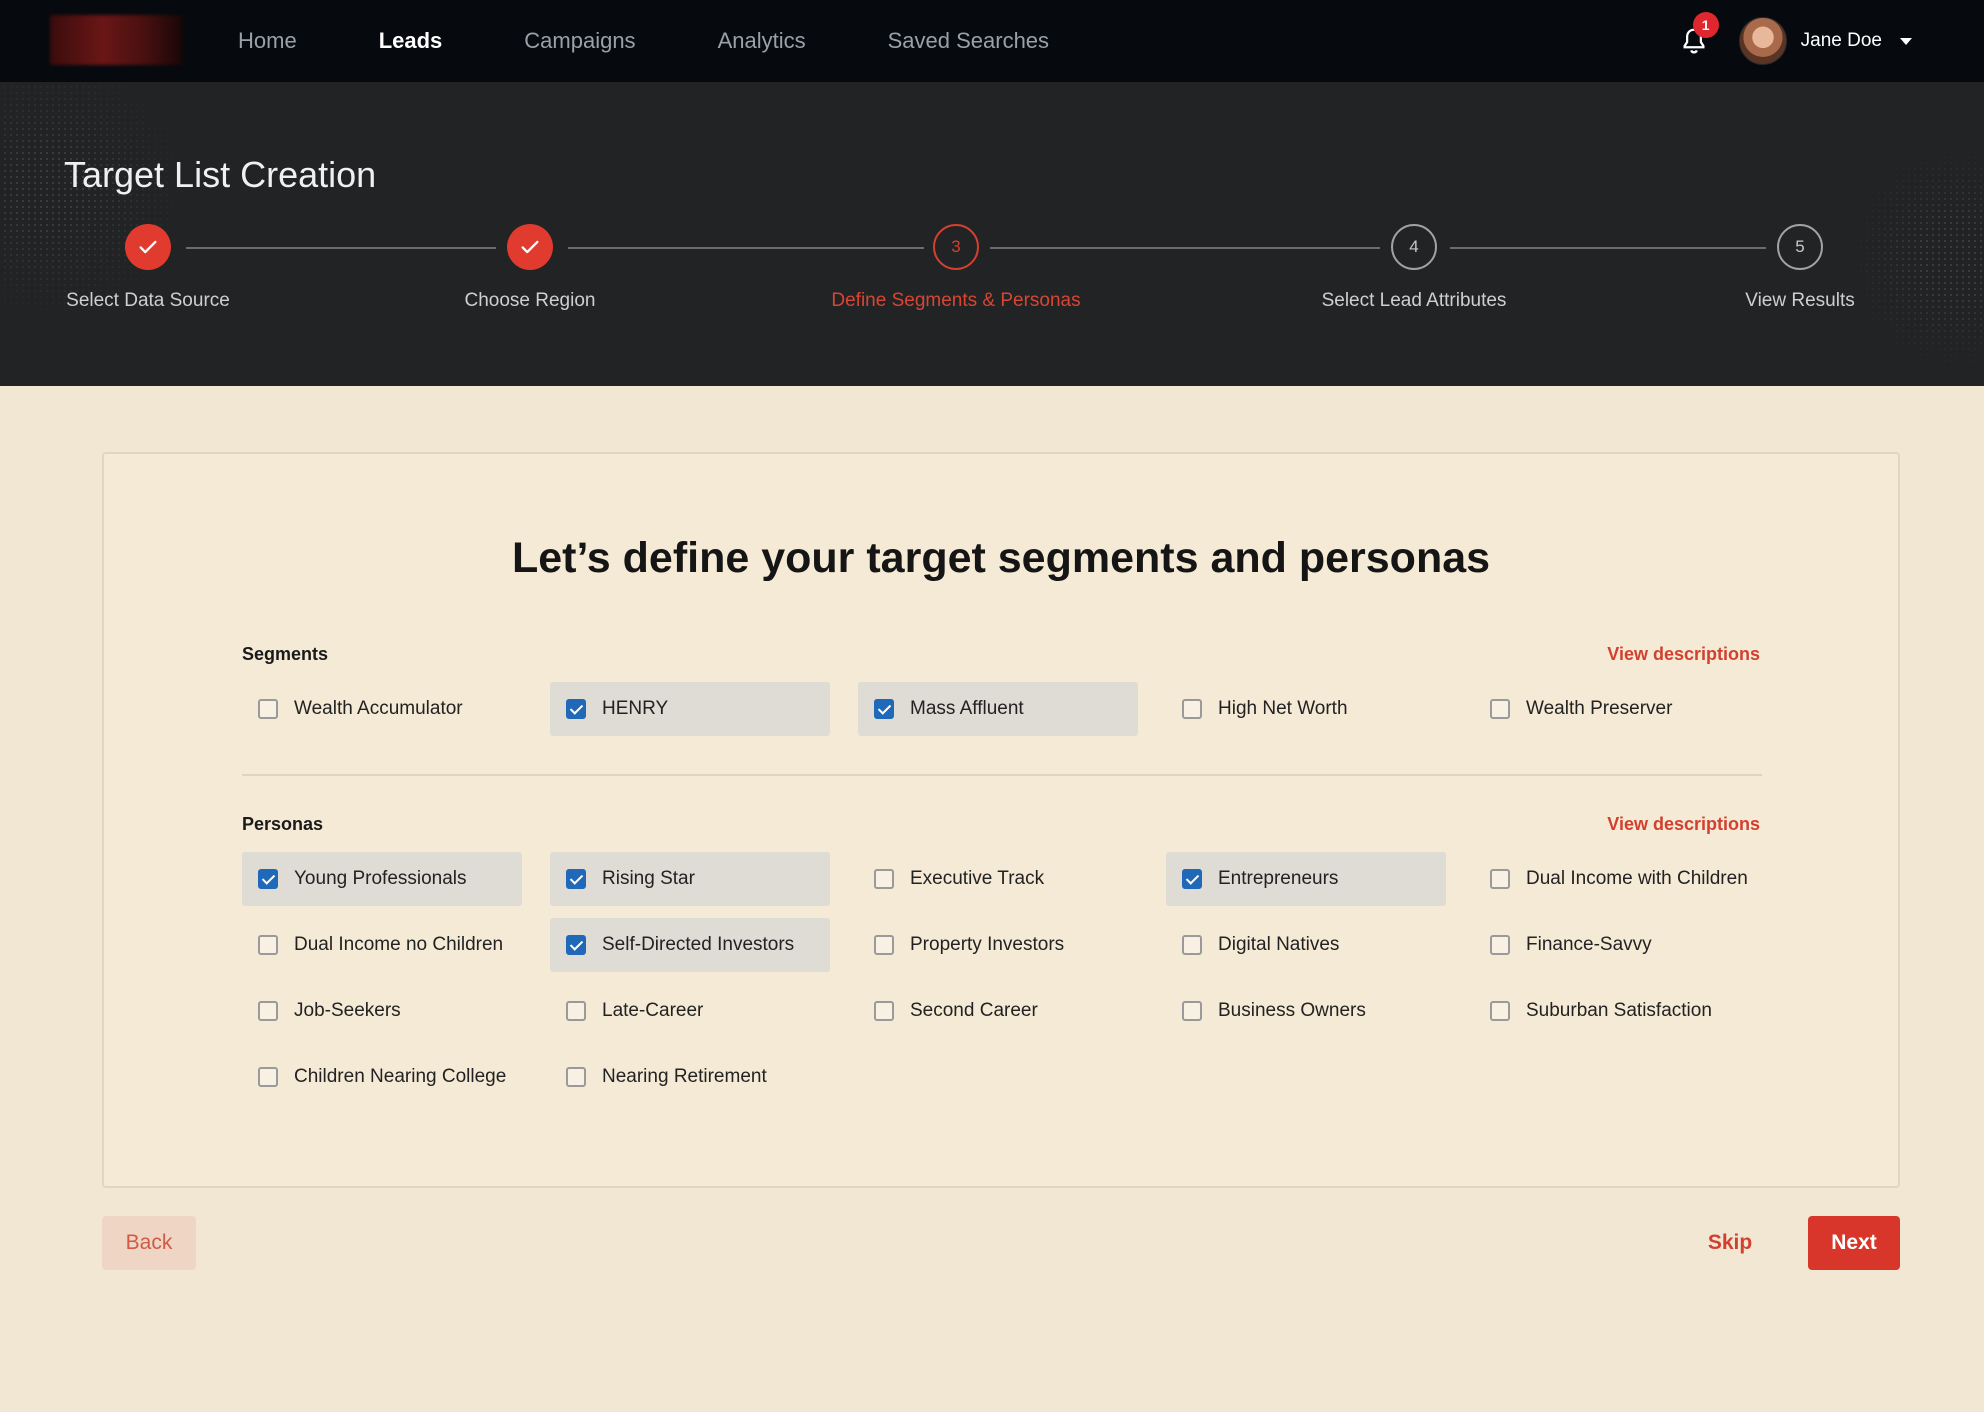 This screenshot has width=1984, height=1412. Describe the element at coordinates (530, 300) in the screenshot. I see `step-label: Choose Region` at that location.